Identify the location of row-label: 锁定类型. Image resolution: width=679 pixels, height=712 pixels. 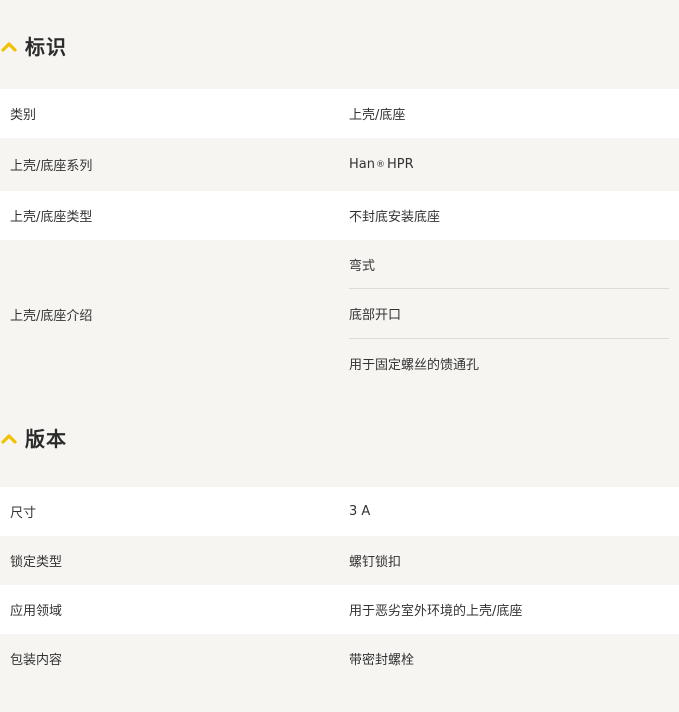
(36, 562).